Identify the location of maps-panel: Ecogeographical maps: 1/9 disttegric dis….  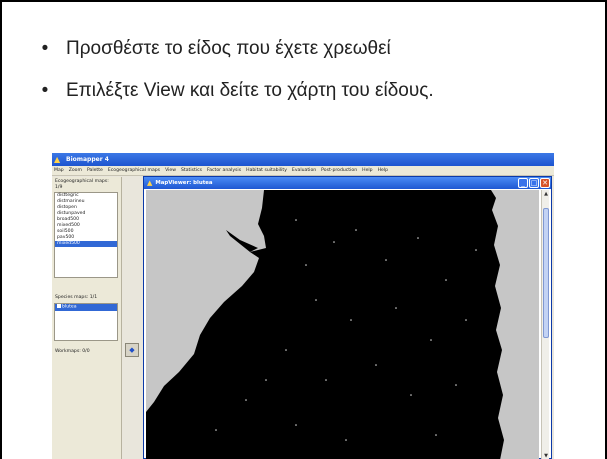
(87, 318).